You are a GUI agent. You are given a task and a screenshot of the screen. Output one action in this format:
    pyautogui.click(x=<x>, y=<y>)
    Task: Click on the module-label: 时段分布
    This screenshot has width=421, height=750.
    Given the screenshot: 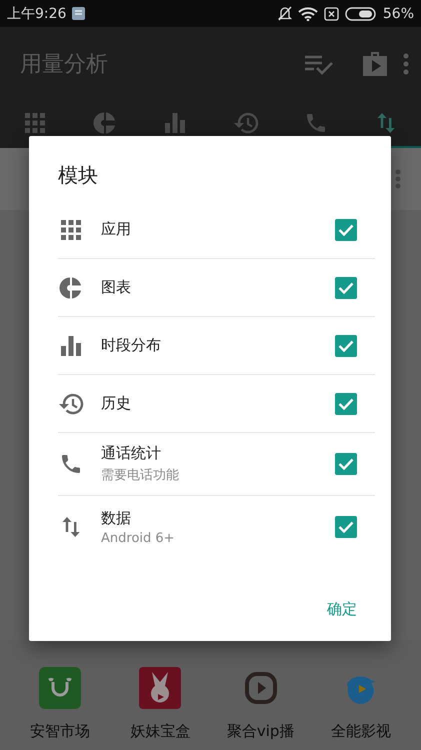 What is the action you would take?
    pyautogui.click(x=131, y=345)
    